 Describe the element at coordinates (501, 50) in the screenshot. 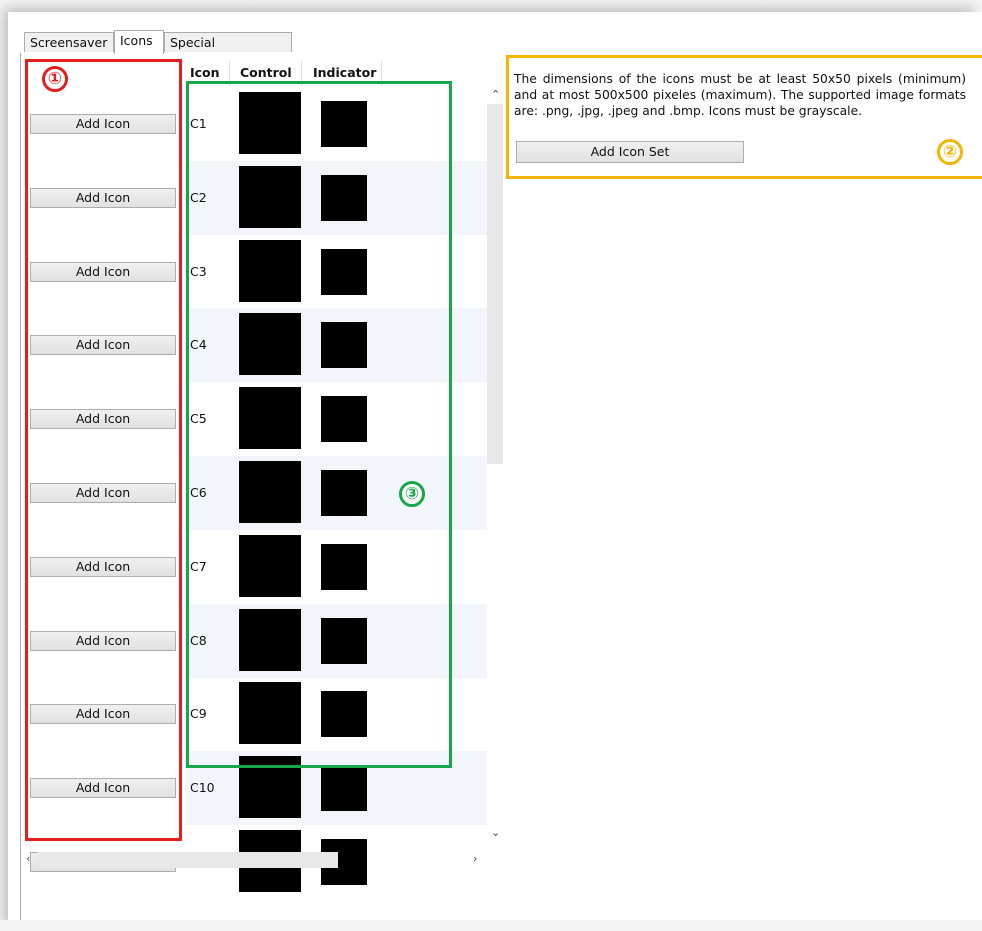

I see `tab-bar: Screensaver Icons Special Characters` at that location.